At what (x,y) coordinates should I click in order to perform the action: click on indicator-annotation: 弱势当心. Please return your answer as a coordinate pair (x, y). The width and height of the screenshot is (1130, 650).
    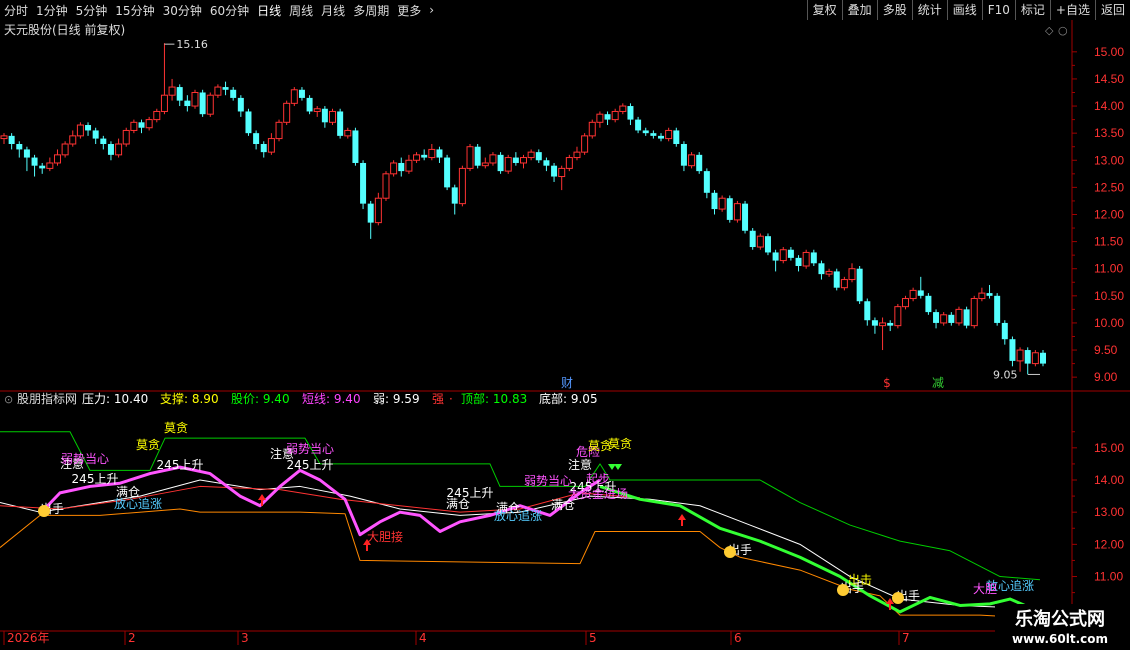
    Looking at the image, I should click on (310, 449).